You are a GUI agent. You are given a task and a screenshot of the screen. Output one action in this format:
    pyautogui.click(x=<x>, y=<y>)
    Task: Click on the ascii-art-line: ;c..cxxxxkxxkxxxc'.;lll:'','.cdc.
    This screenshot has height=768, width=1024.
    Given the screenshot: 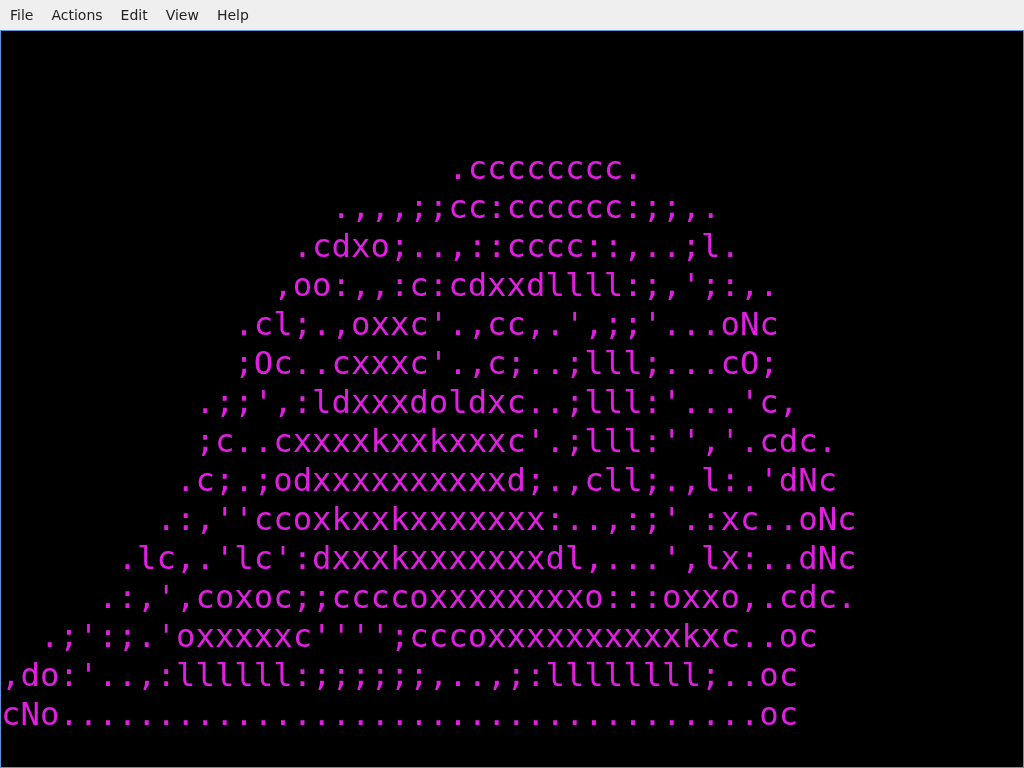 What is the action you would take?
    pyautogui.click(x=516, y=441)
    